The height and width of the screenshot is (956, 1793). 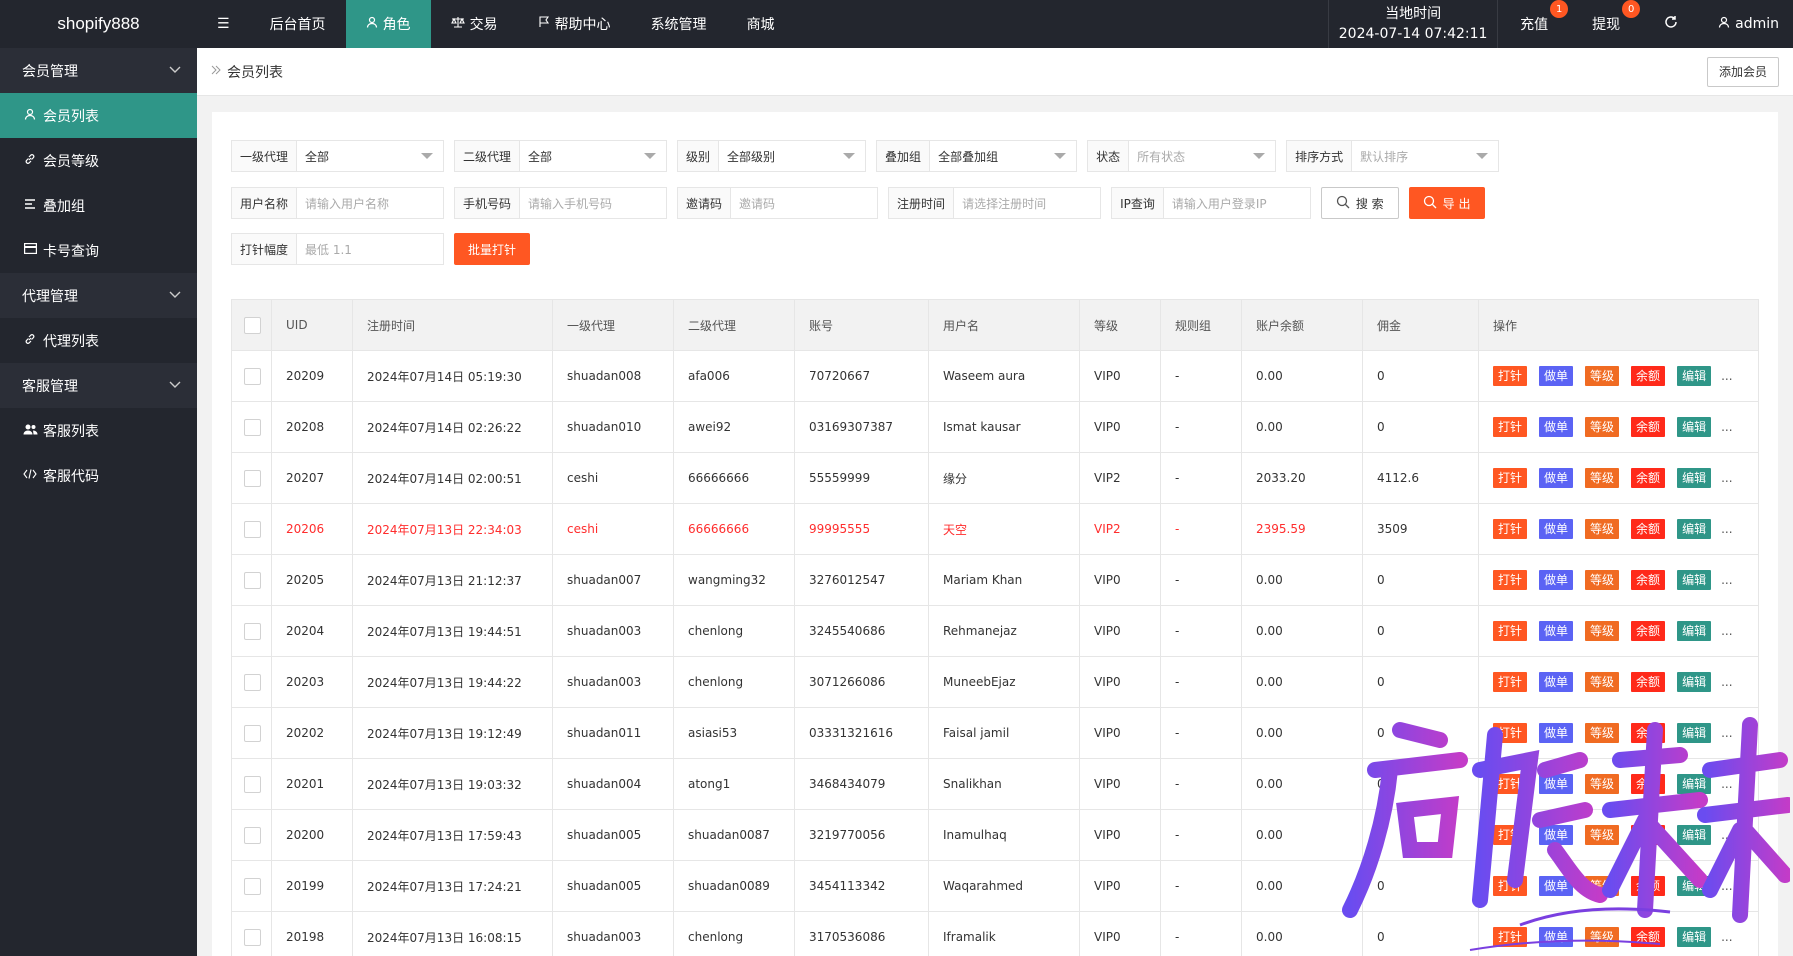 I want to click on col-register-time: 注册时间, so click(x=452, y=325).